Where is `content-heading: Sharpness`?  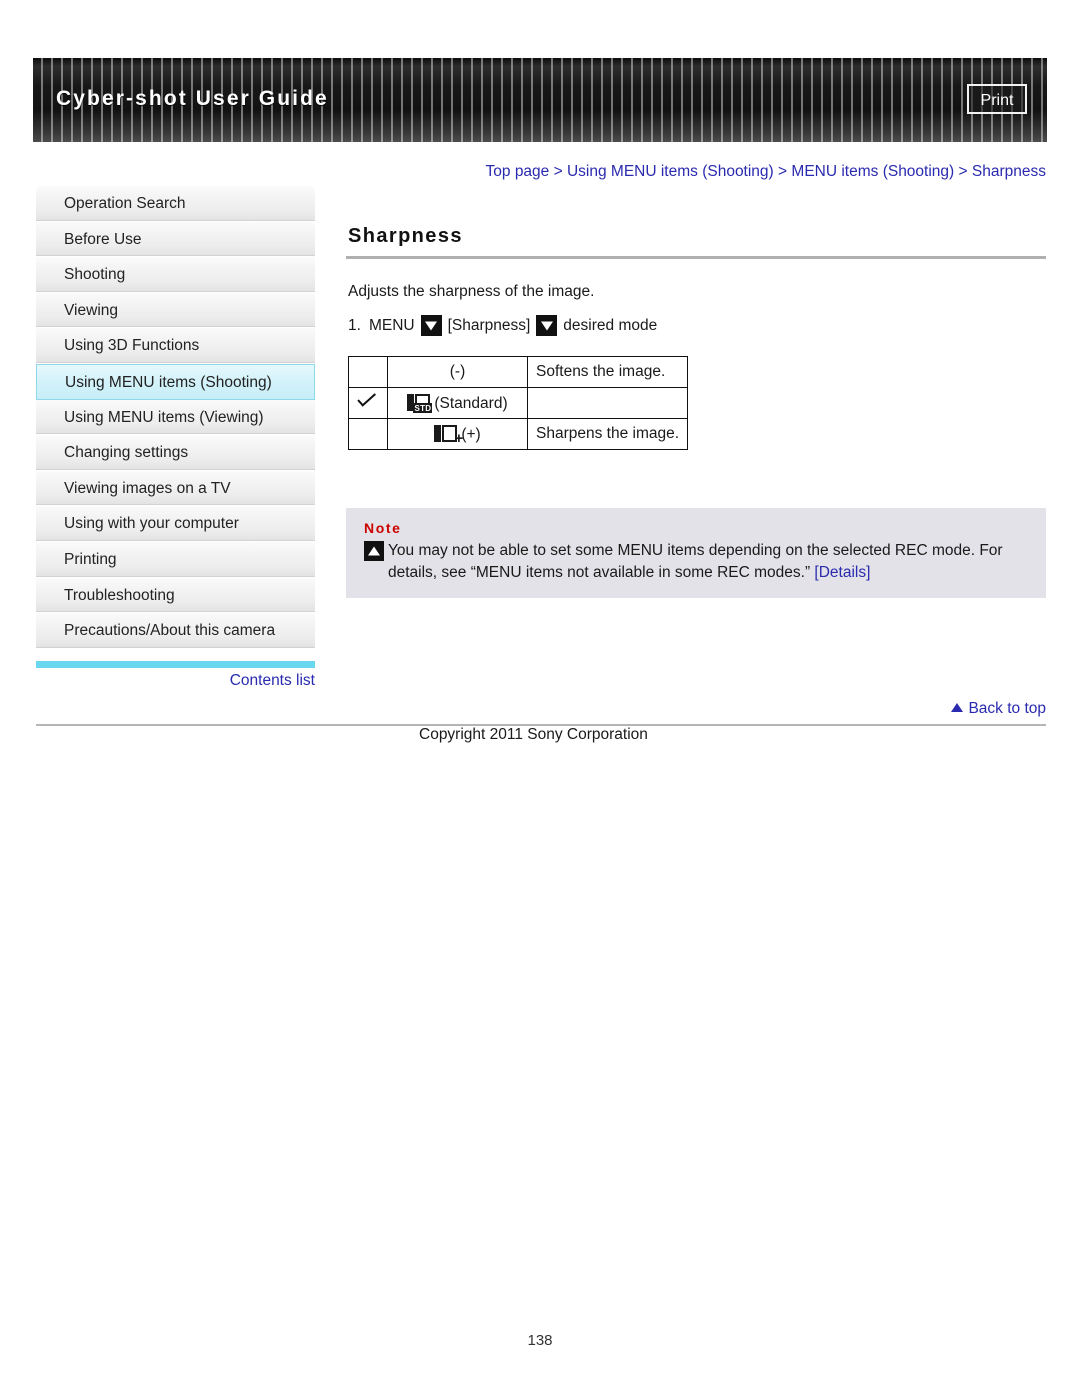
content-heading: Sharpness is located at coordinates (405, 236).